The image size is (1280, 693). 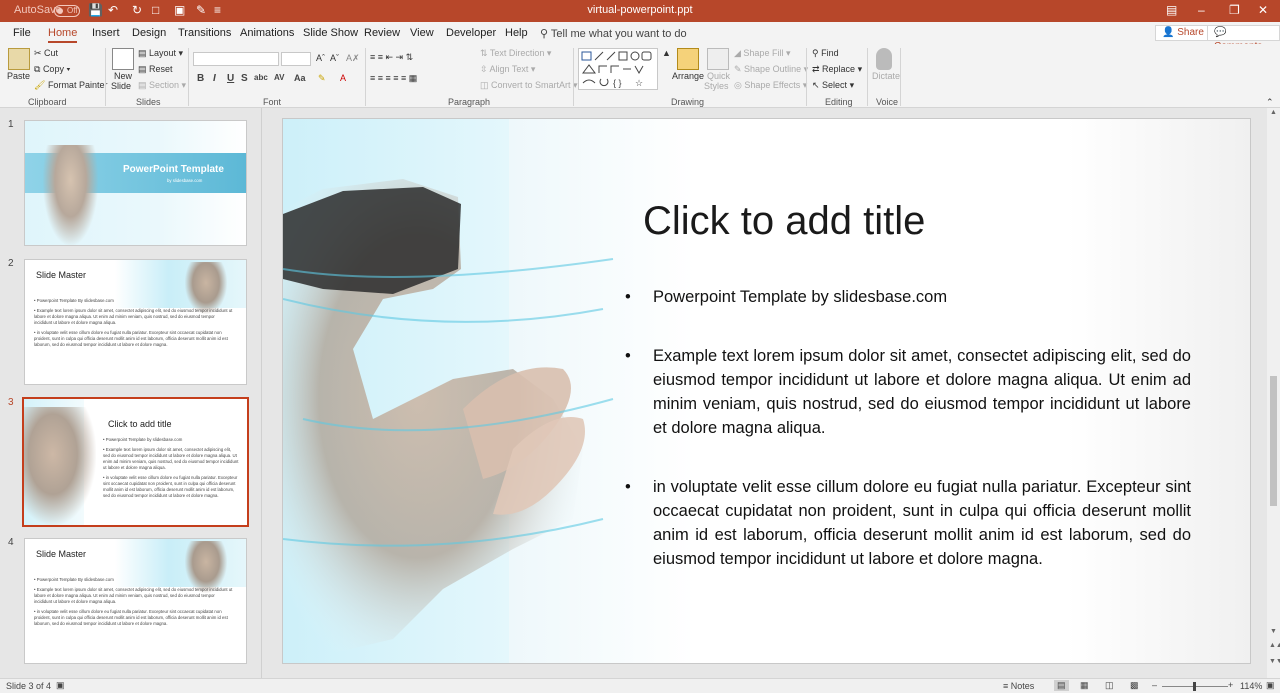 I want to click on scrollbar-thumb, so click(x=1273, y=441).